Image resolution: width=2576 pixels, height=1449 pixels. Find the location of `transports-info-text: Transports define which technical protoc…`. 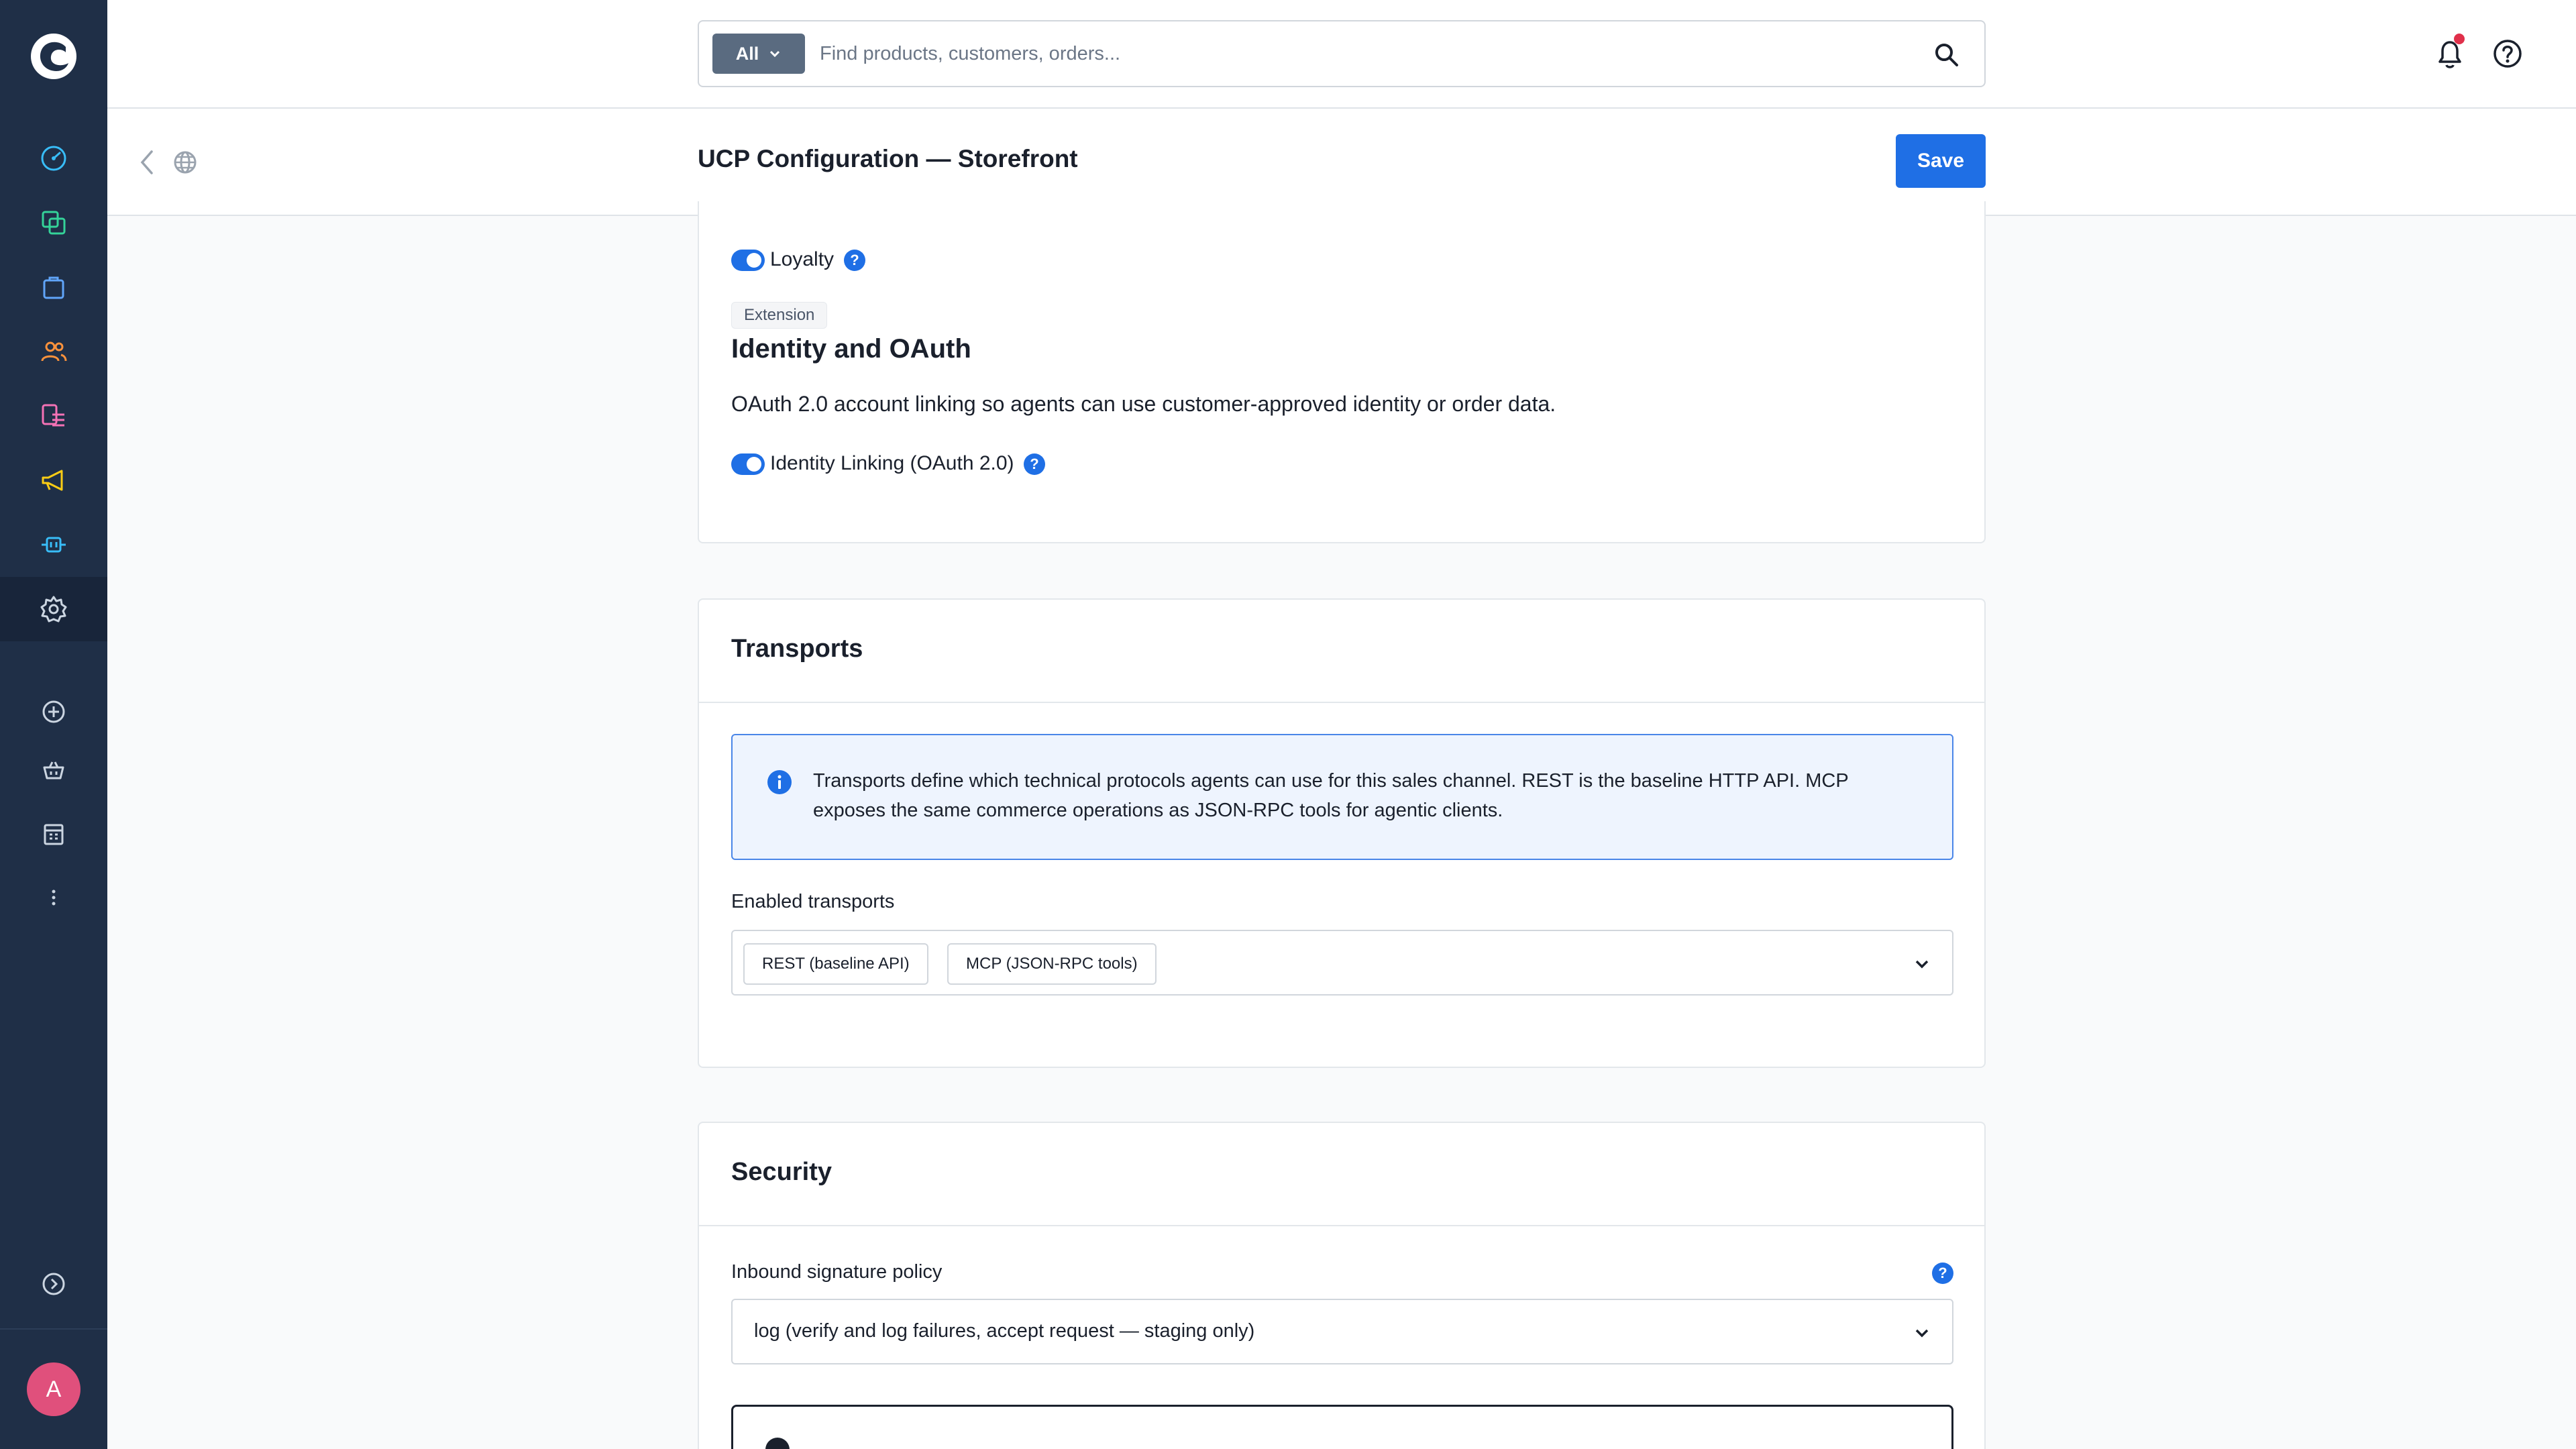

transports-info-text: Transports define which technical protoc… is located at coordinates (1331, 795).